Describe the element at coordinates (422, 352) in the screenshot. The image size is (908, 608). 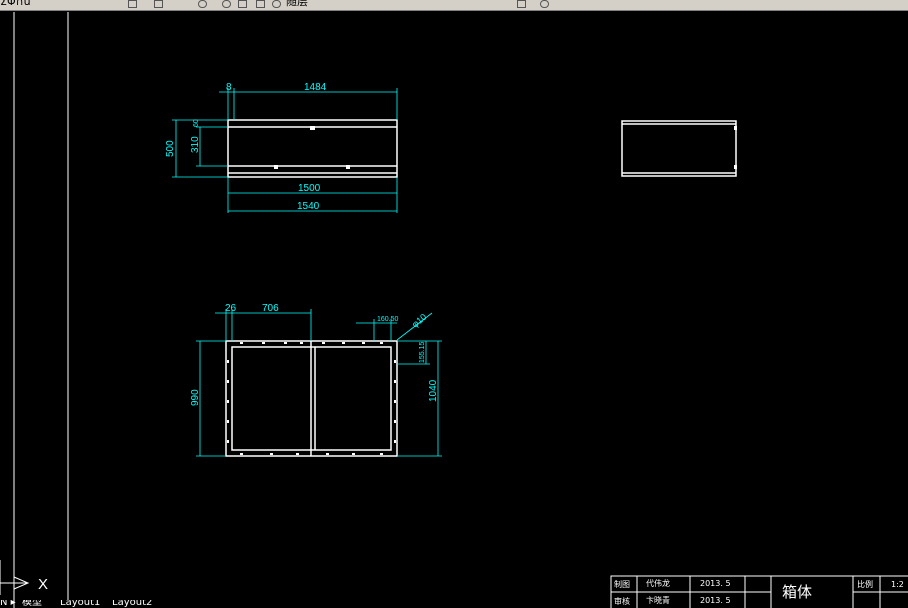
I see `dim-text: 155.15` at that location.